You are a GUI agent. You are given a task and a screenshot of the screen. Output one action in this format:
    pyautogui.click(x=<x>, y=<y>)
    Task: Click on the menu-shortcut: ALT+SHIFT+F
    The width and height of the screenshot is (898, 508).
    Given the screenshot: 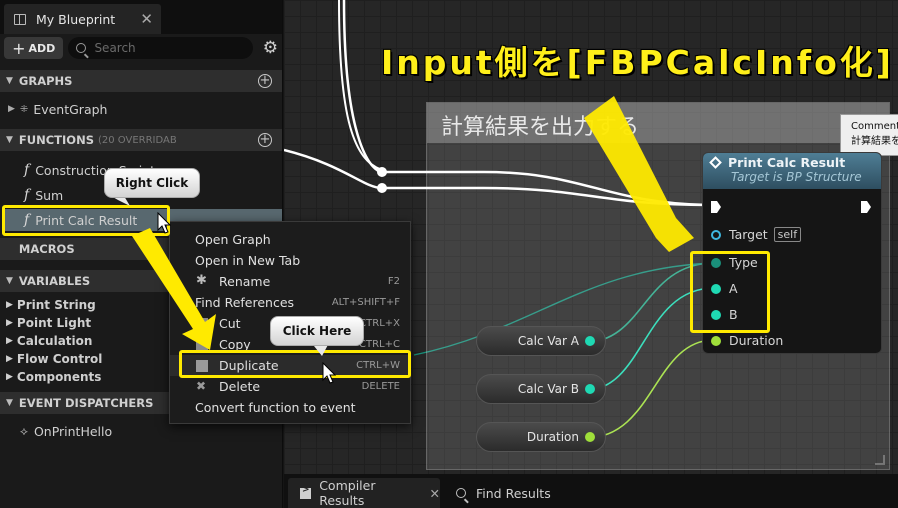 What is the action you would take?
    pyautogui.click(x=365, y=302)
    